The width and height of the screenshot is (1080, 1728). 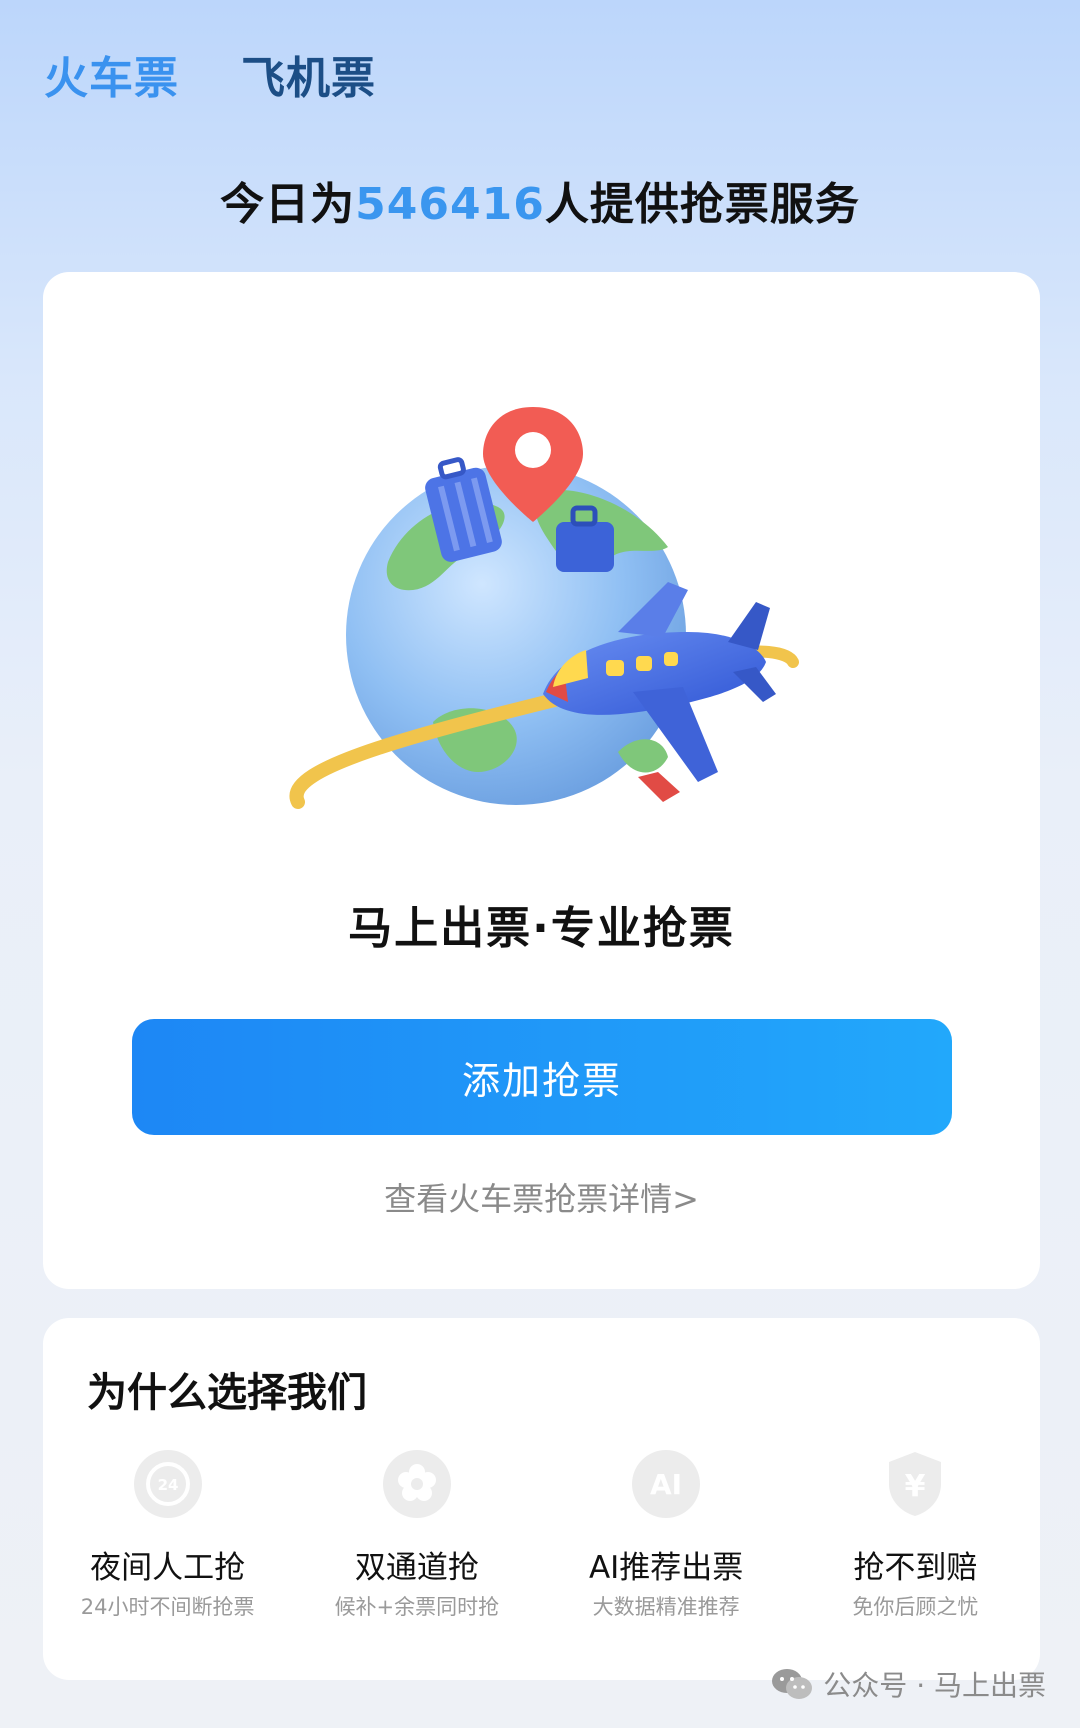 I want to click on feature-desc: 候补+余票同时抢, so click(x=417, y=1607).